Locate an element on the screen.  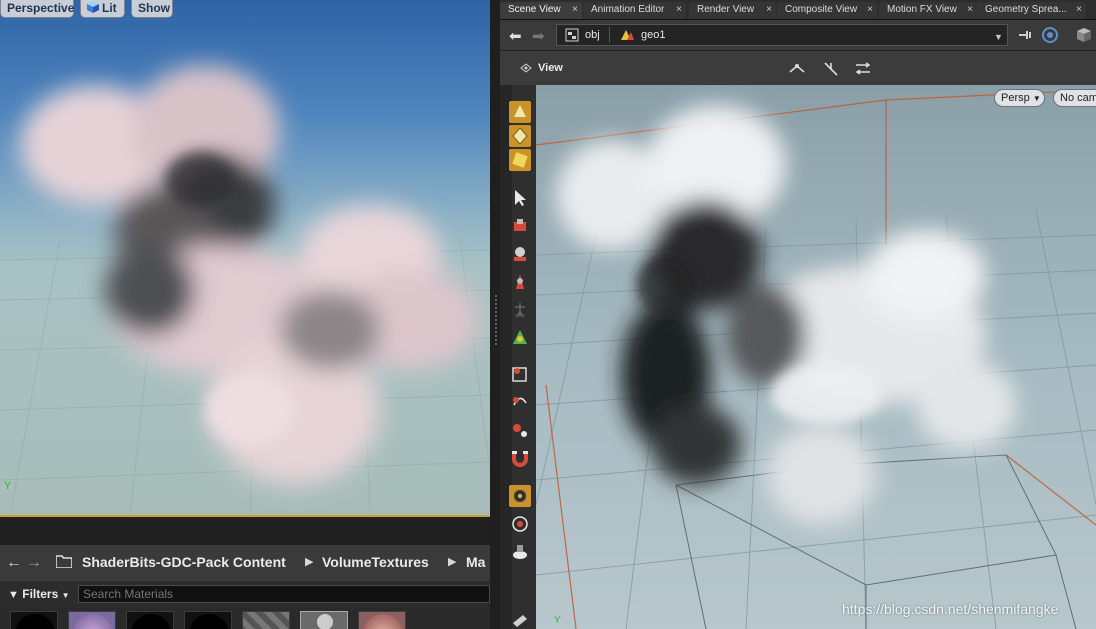
transform-tool-button is located at coordinates (520, 338).